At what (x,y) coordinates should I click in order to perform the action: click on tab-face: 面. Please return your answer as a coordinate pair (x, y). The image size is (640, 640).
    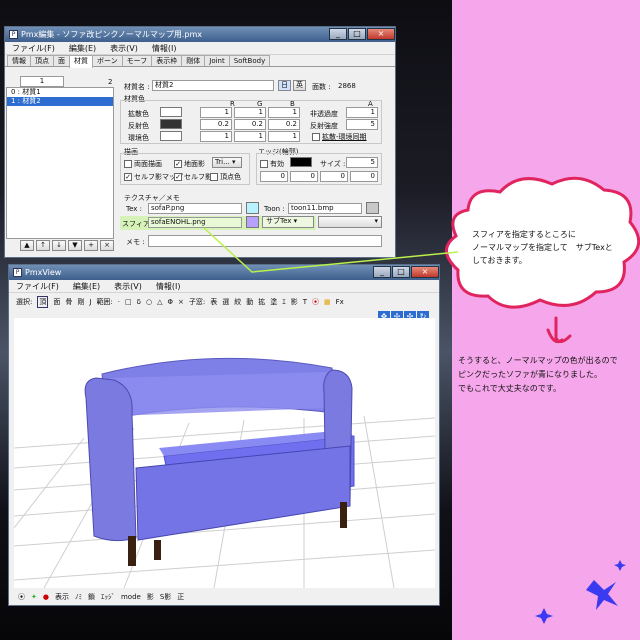
    Looking at the image, I should click on (61, 60).